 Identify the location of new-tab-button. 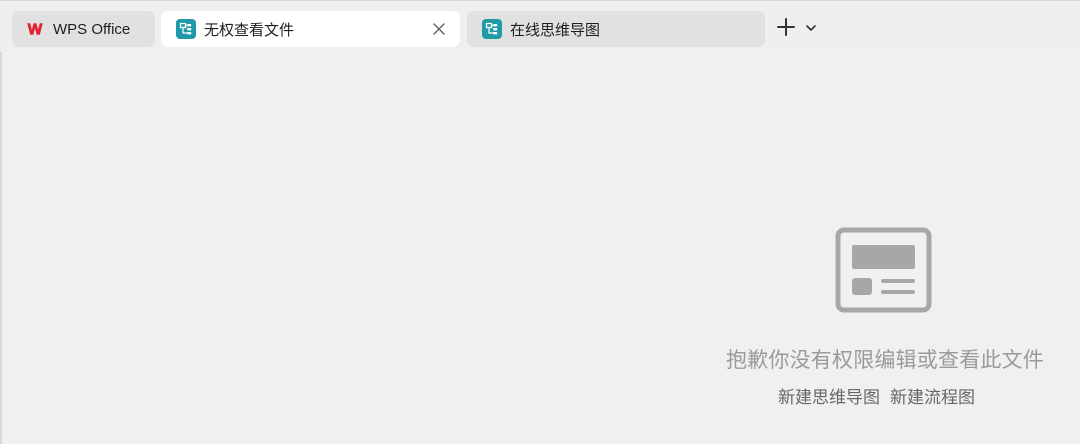
(786, 29).